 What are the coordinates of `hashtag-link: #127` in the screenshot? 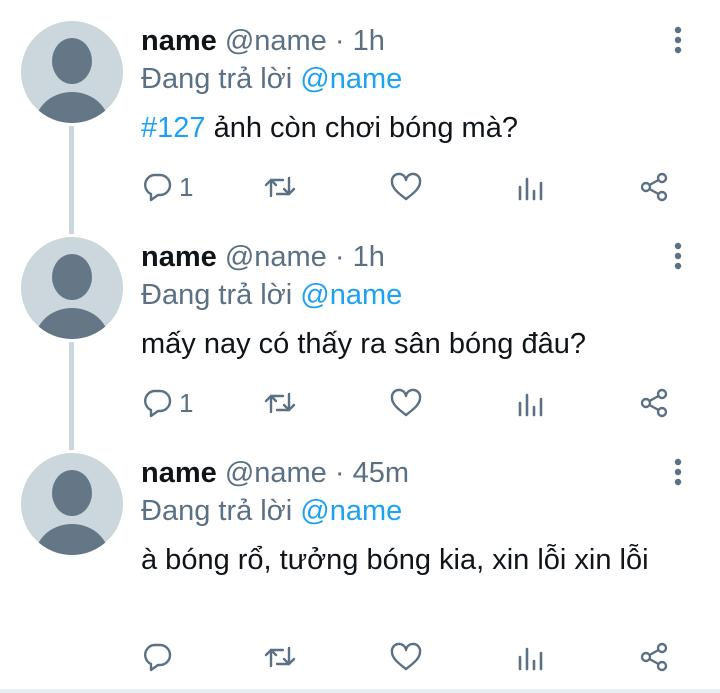 It's located at (173, 128).